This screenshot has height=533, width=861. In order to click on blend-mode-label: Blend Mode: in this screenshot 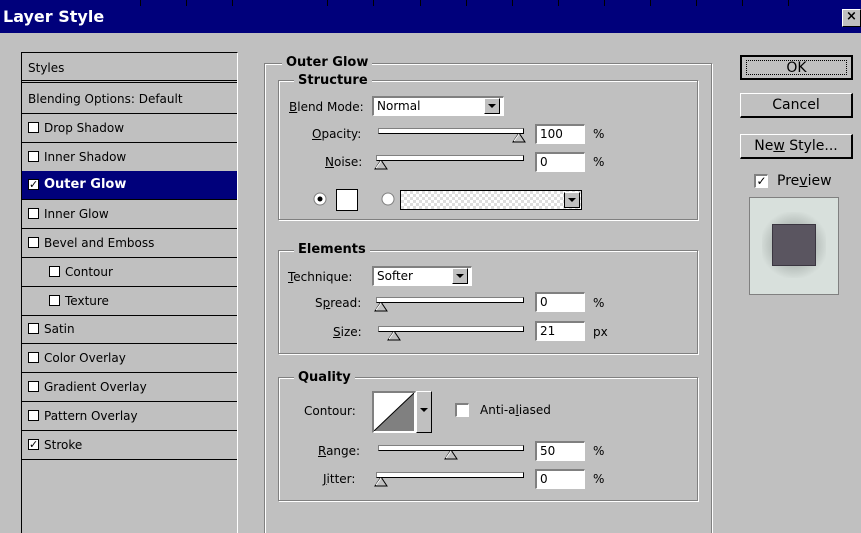, I will do `click(326, 107)`.